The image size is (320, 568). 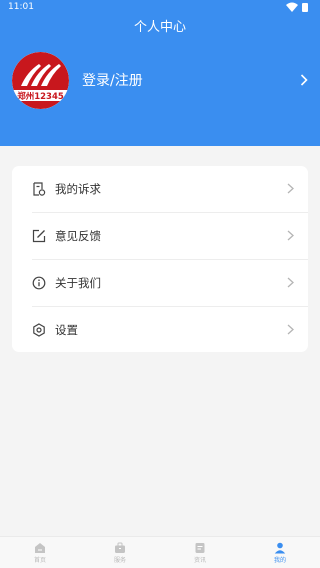 What do you see at coordinates (280, 548) in the screenshot?
I see `user-icon` at bounding box center [280, 548].